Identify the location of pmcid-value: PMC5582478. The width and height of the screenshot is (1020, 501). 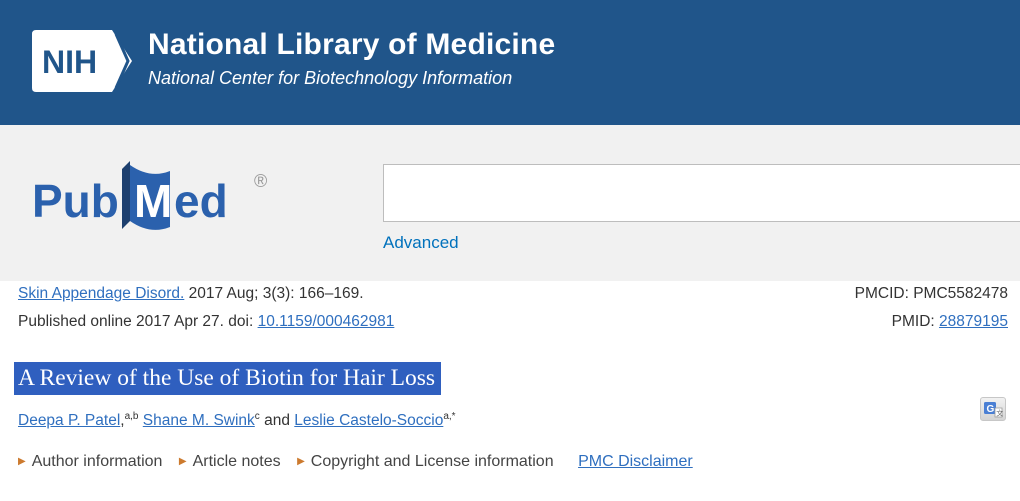
(960, 293).